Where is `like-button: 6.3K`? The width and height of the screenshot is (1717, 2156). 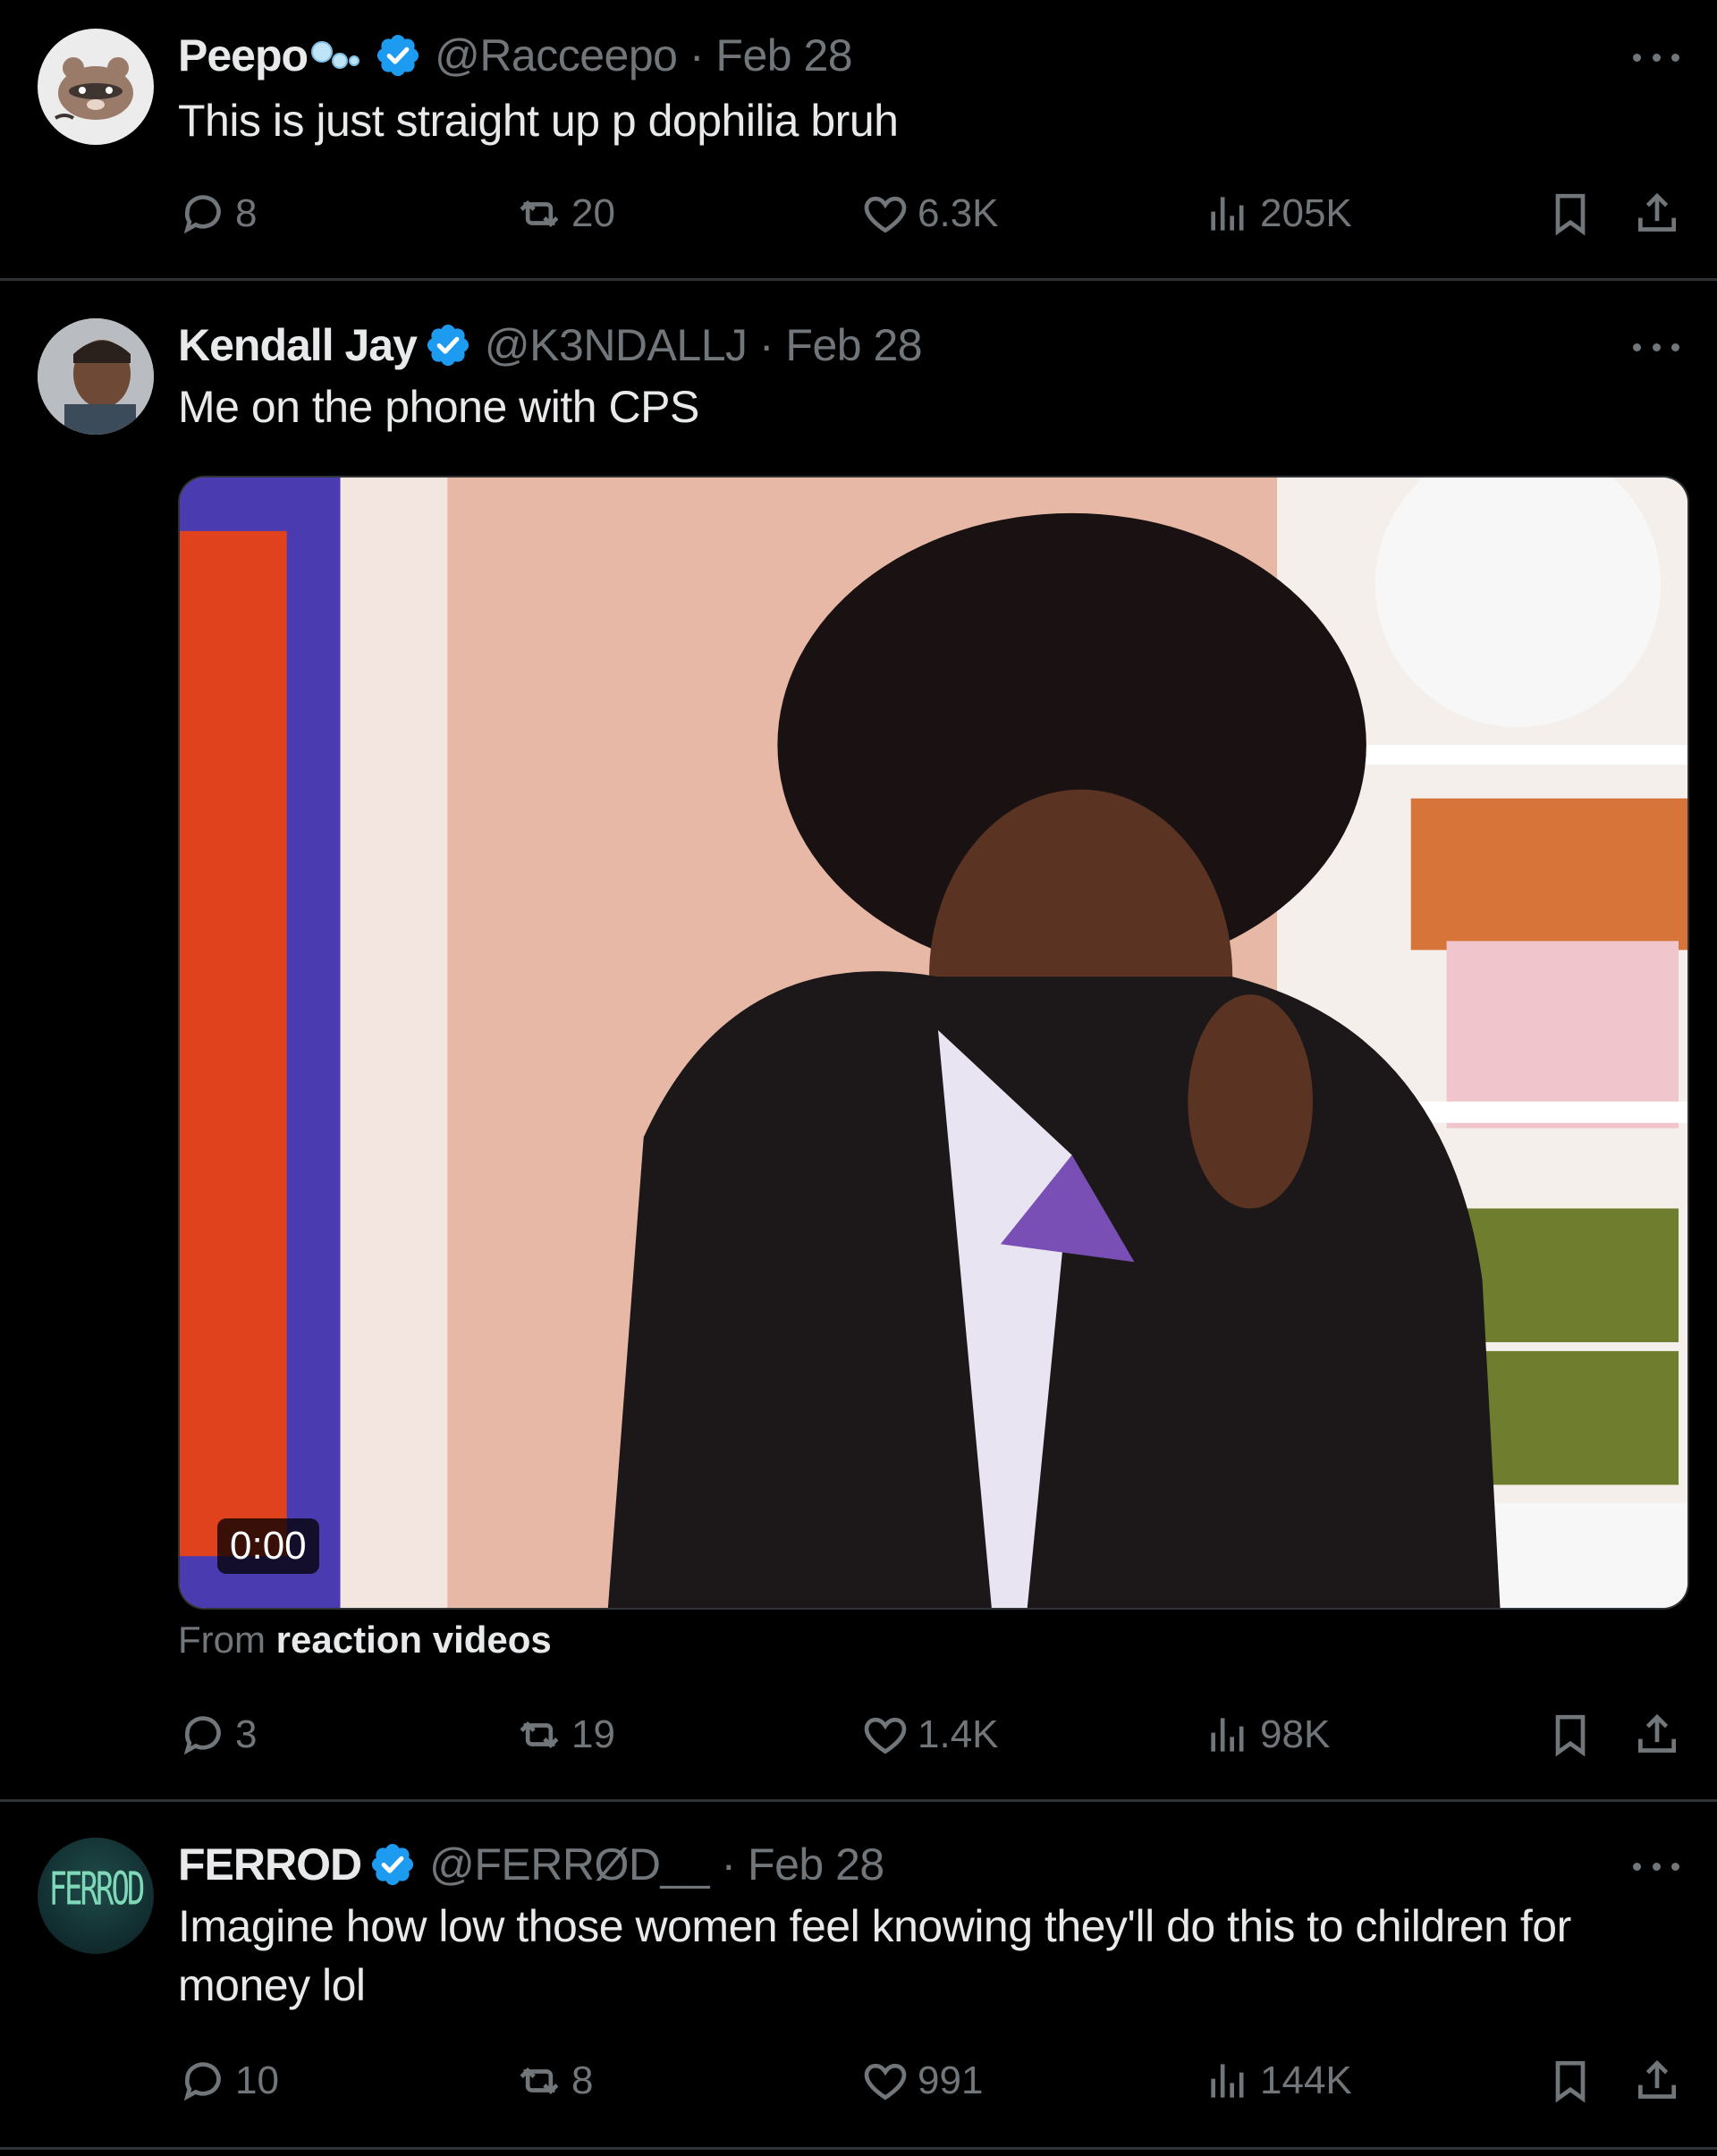 like-button: 6.3K is located at coordinates (929, 213).